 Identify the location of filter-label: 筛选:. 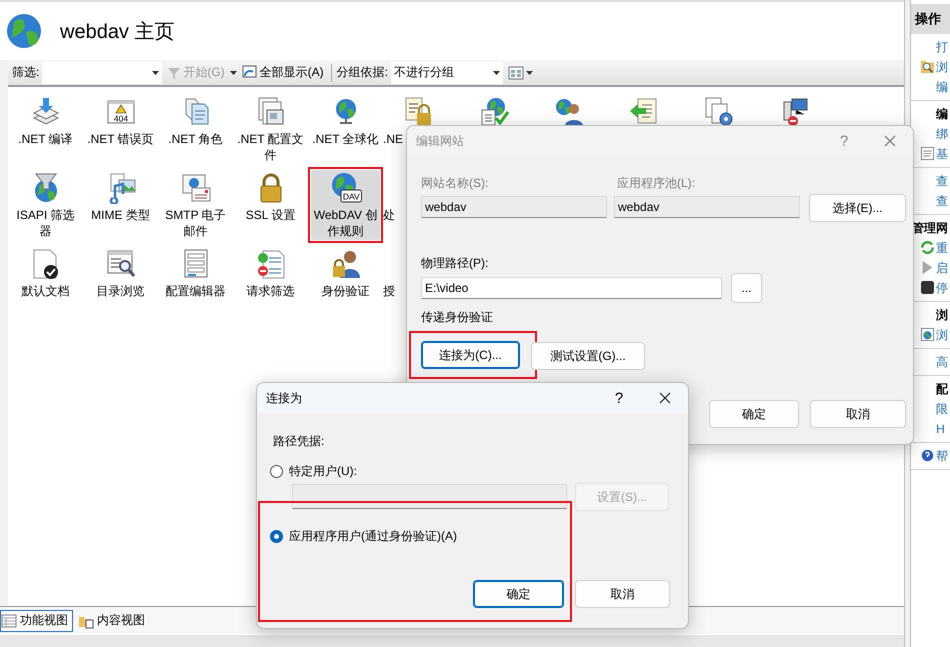
(26, 72).